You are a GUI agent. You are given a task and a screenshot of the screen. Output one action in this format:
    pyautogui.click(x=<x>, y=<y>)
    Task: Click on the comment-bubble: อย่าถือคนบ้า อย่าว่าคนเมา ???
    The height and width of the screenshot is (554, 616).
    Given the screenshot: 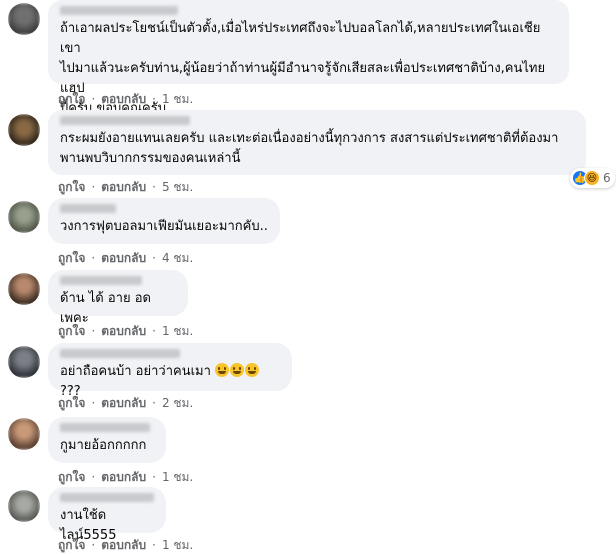 What is the action you would take?
    pyautogui.click(x=170, y=371)
    